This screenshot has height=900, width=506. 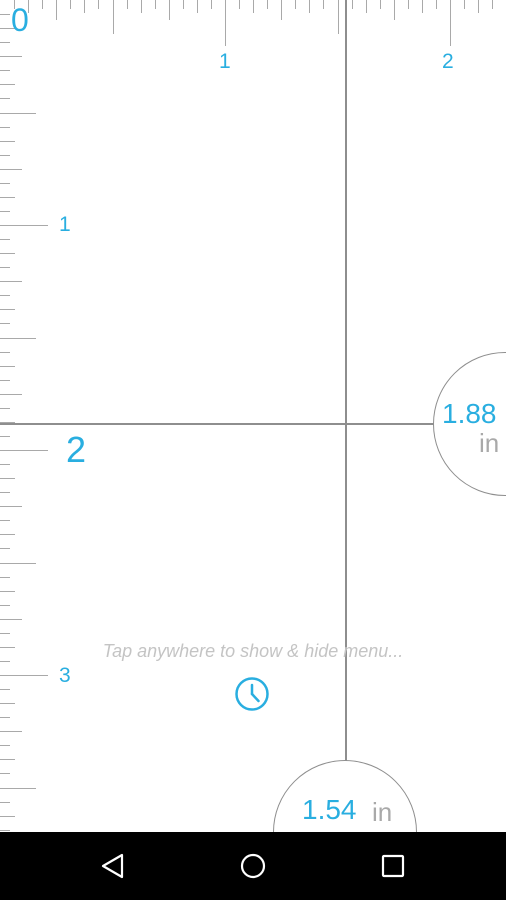 I want to click on top-ruler-label-0: 0, so click(x=20, y=20).